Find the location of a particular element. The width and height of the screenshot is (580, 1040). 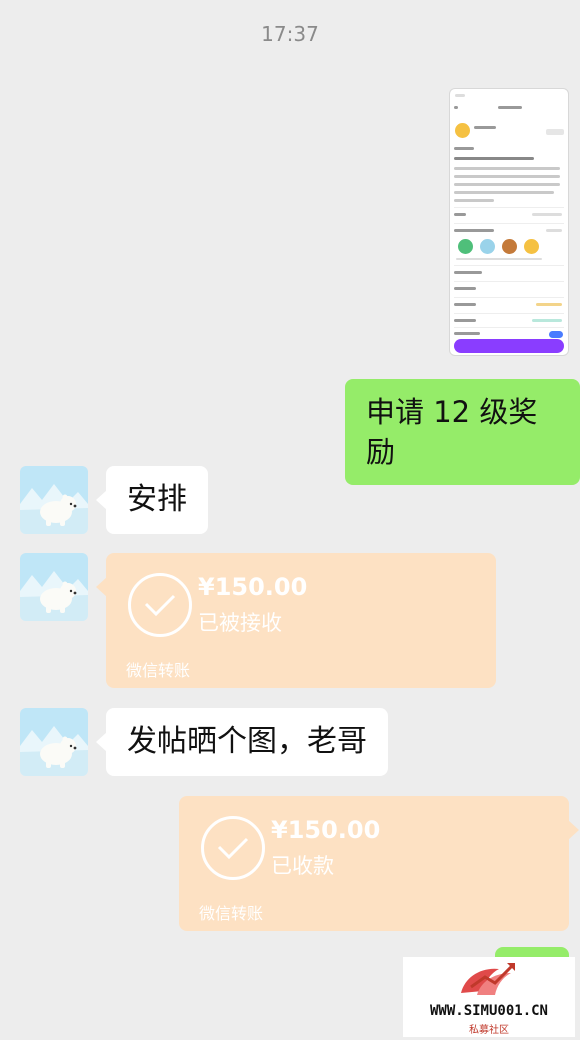

site-watermark: WWW.SIMU001.CN 私募社区 is located at coordinates (489, 997).